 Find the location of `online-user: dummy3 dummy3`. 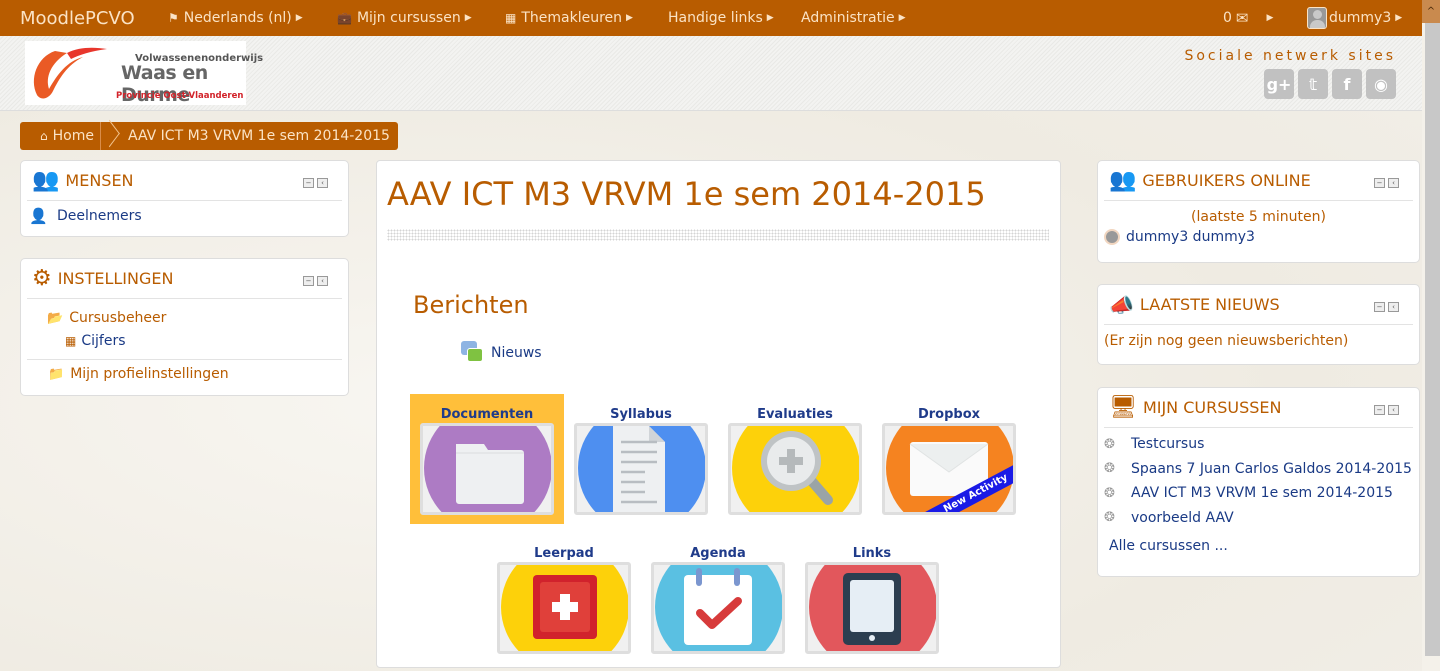

online-user: dummy3 dummy3 is located at coordinates (1258, 235).